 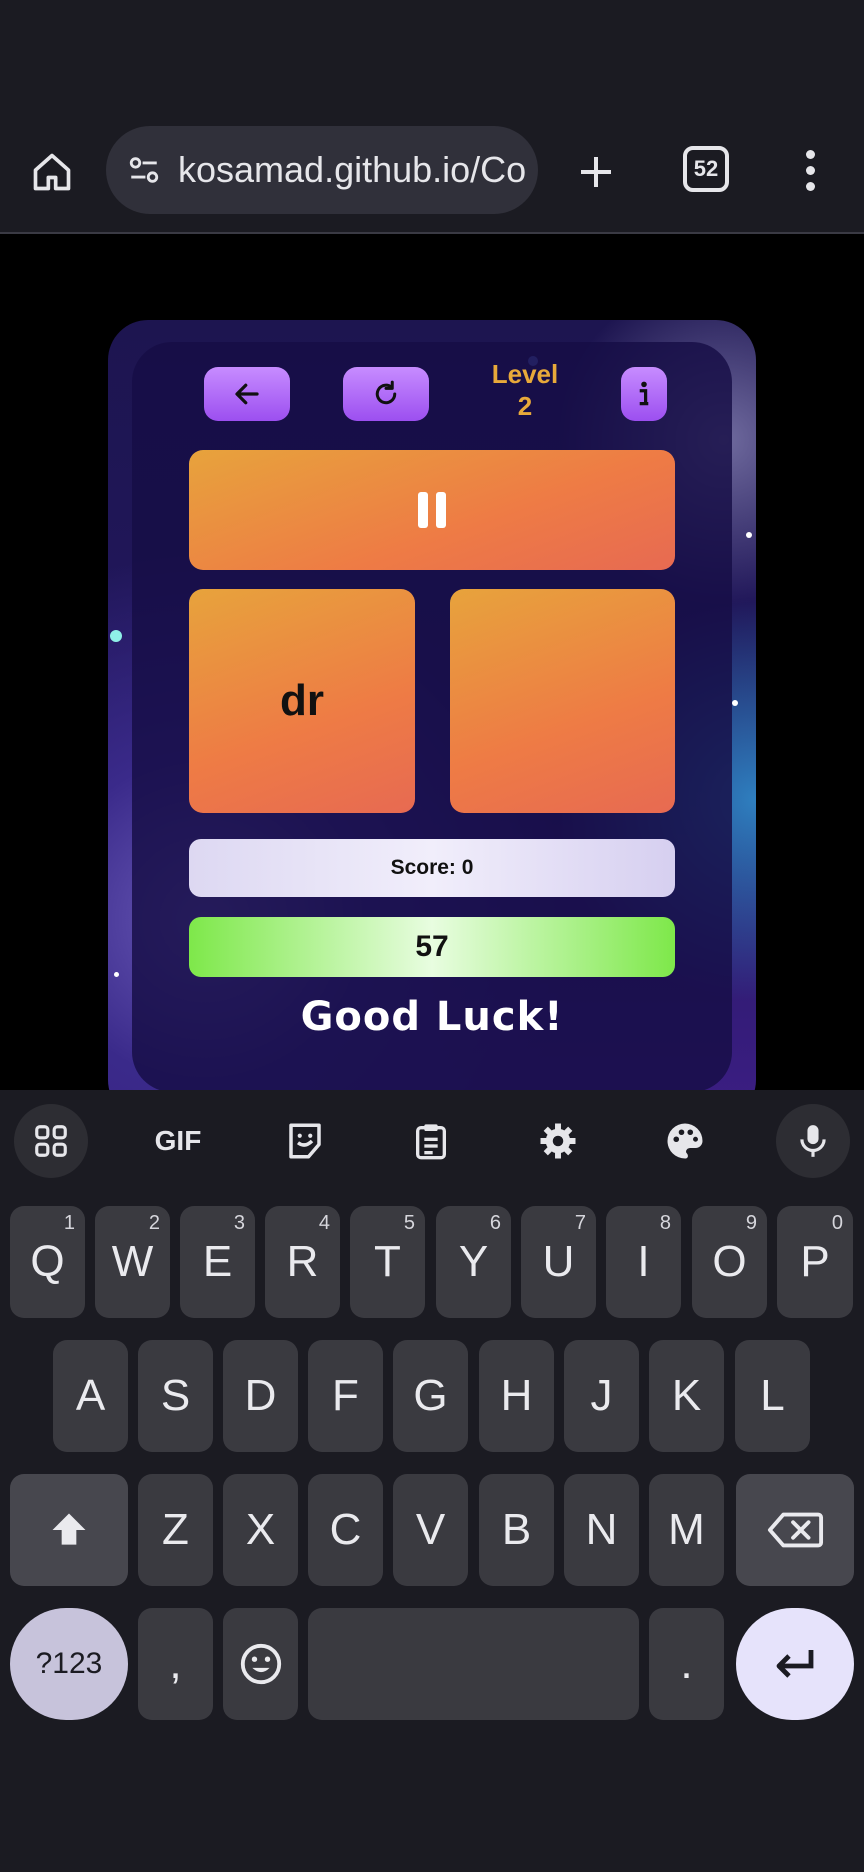 I want to click on key-o: O9, so click(x=729, y=1262).